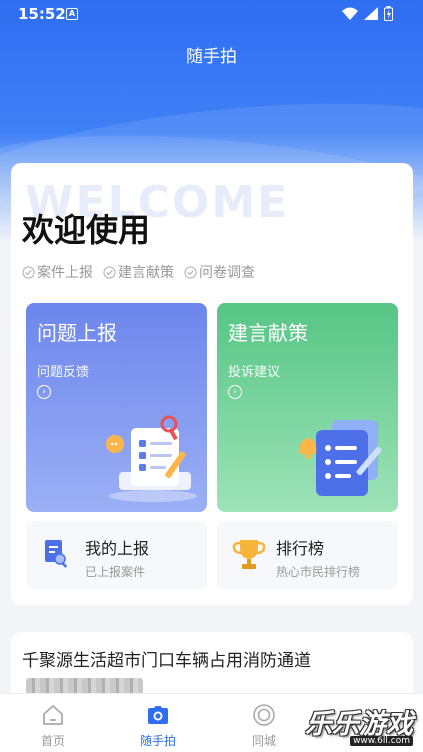 This screenshot has width=423, height=752. Describe the element at coordinates (115, 572) in the screenshot. I see `my-reports-subtitle: 已上报案件` at that location.